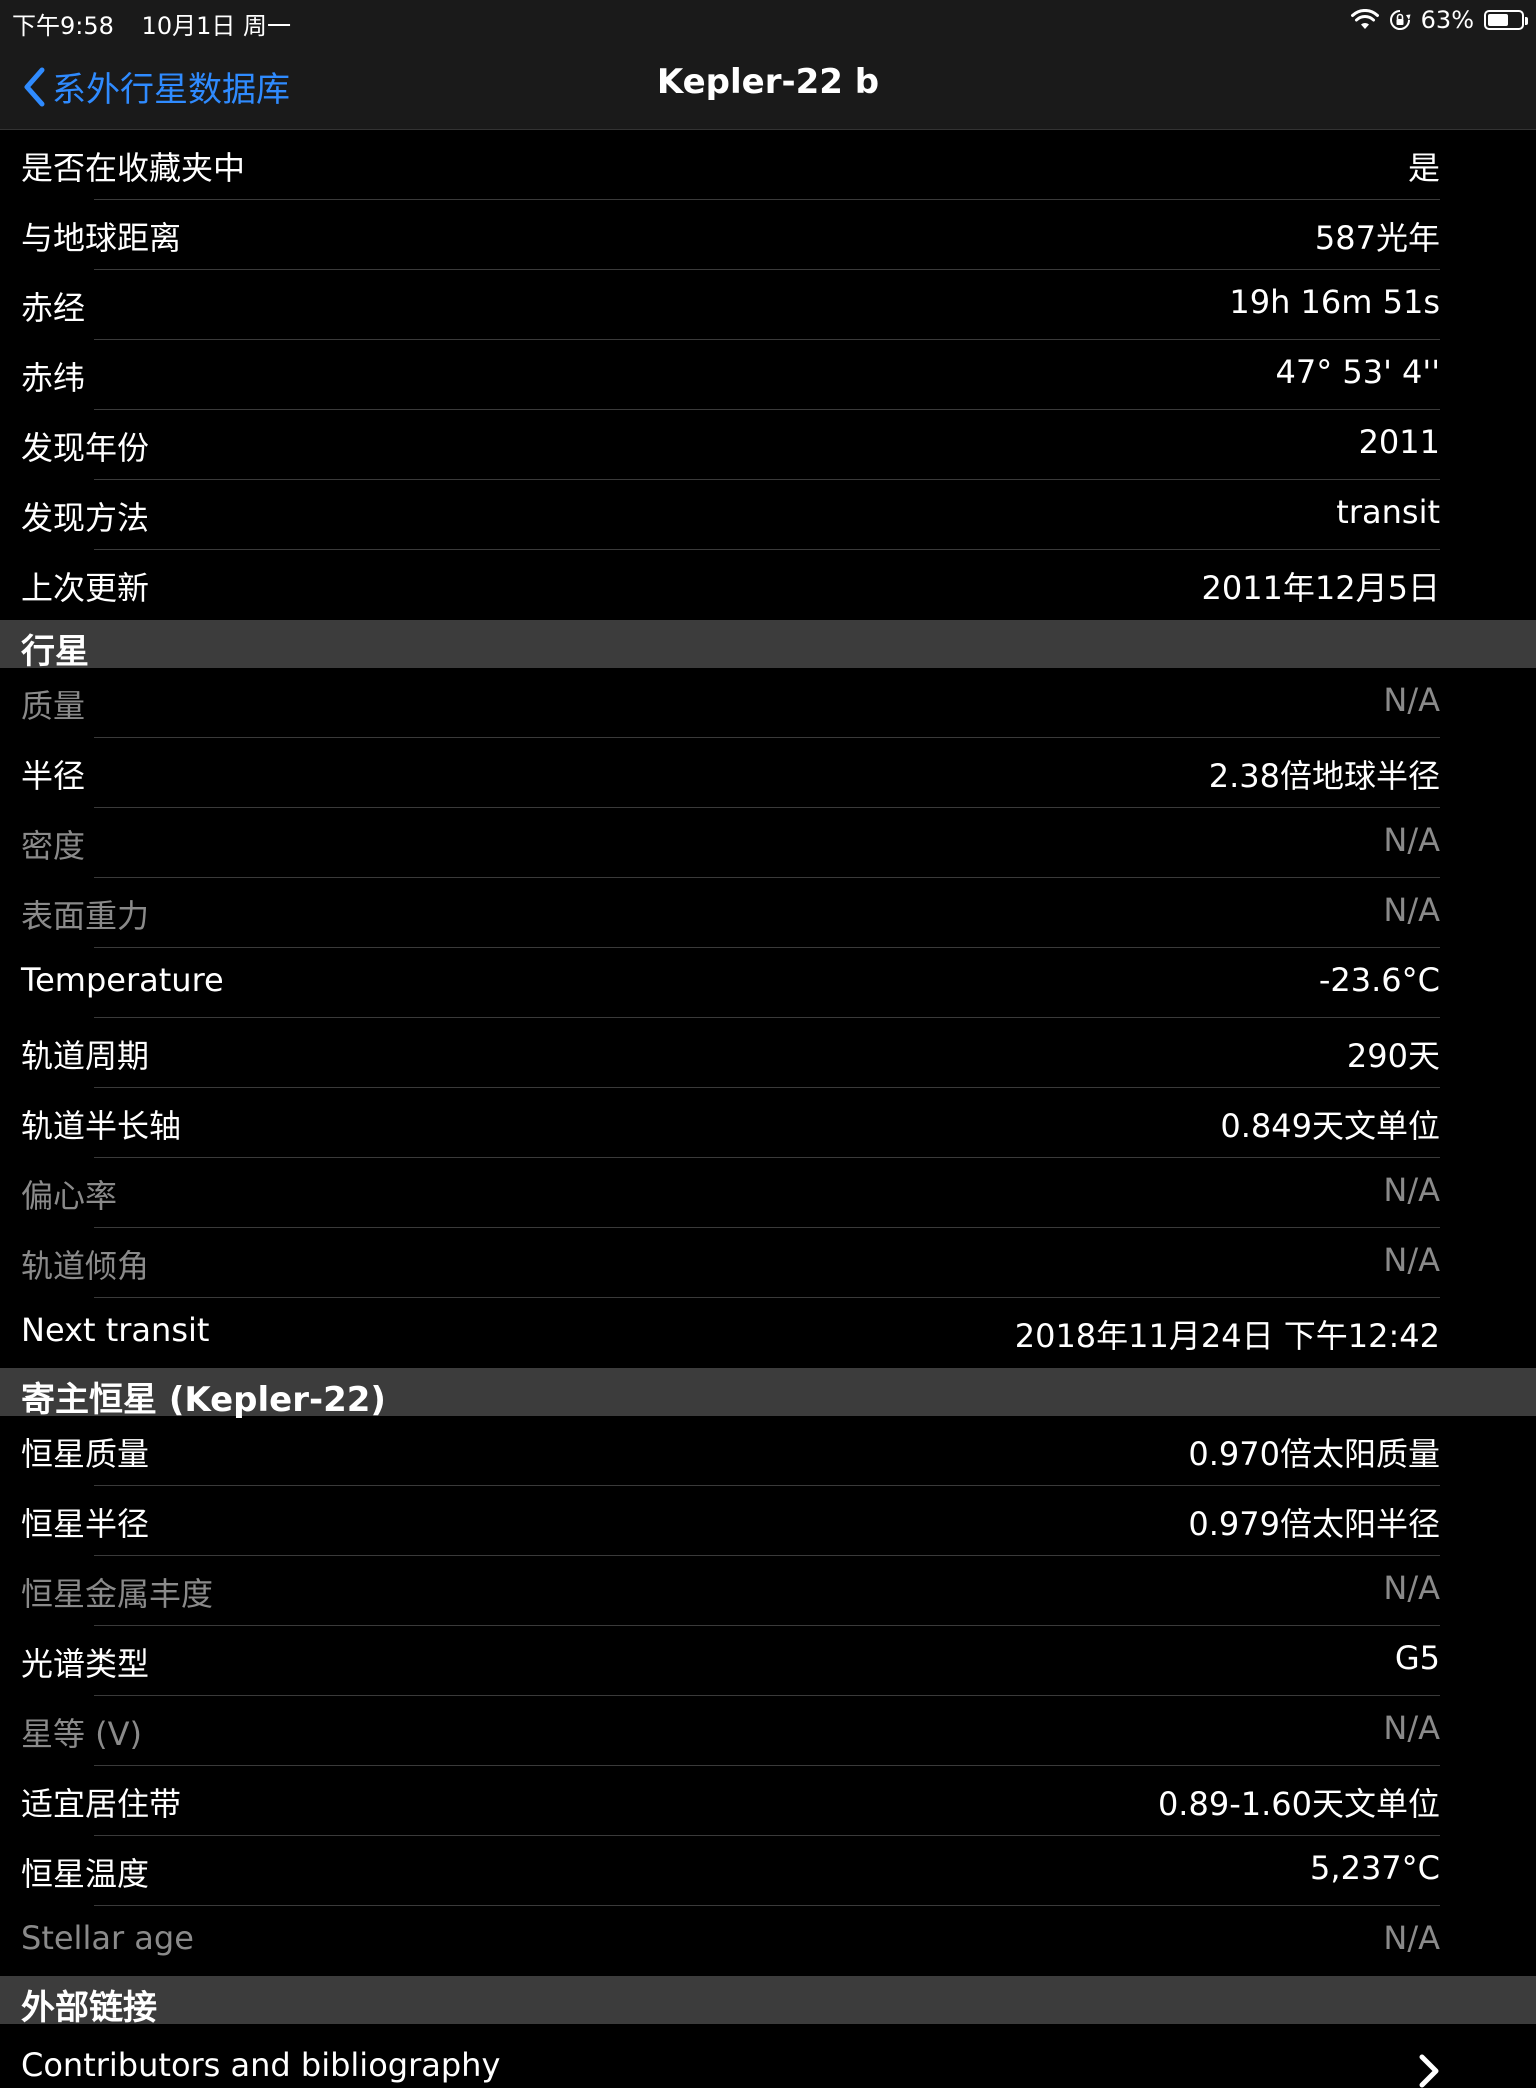 The height and width of the screenshot is (2088, 1536). I want to click on row-label: 发现方法, so click(85, 518).